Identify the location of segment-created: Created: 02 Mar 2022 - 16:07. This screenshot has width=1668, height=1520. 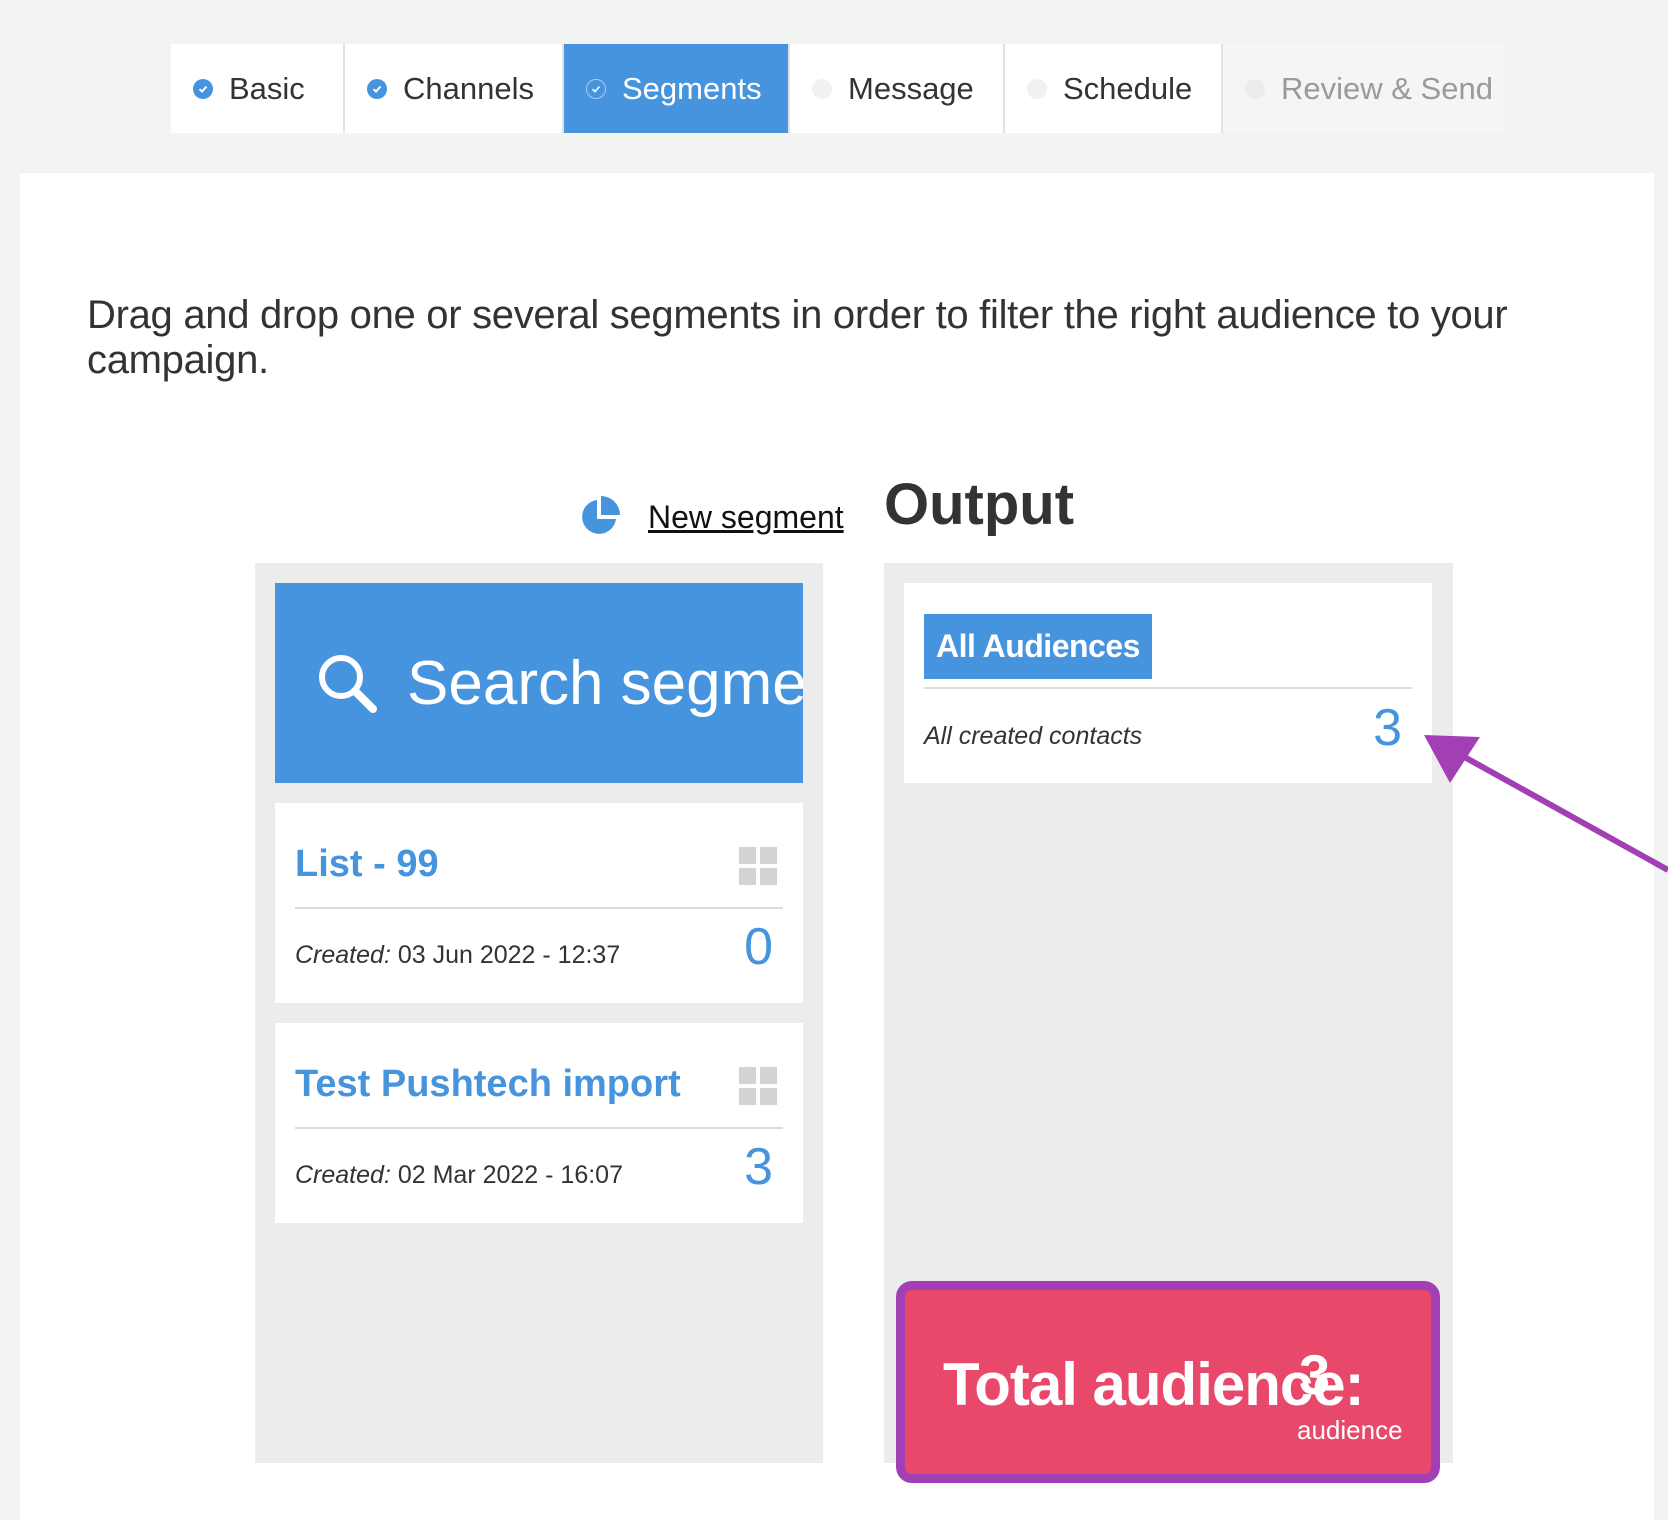
(459, 1175).